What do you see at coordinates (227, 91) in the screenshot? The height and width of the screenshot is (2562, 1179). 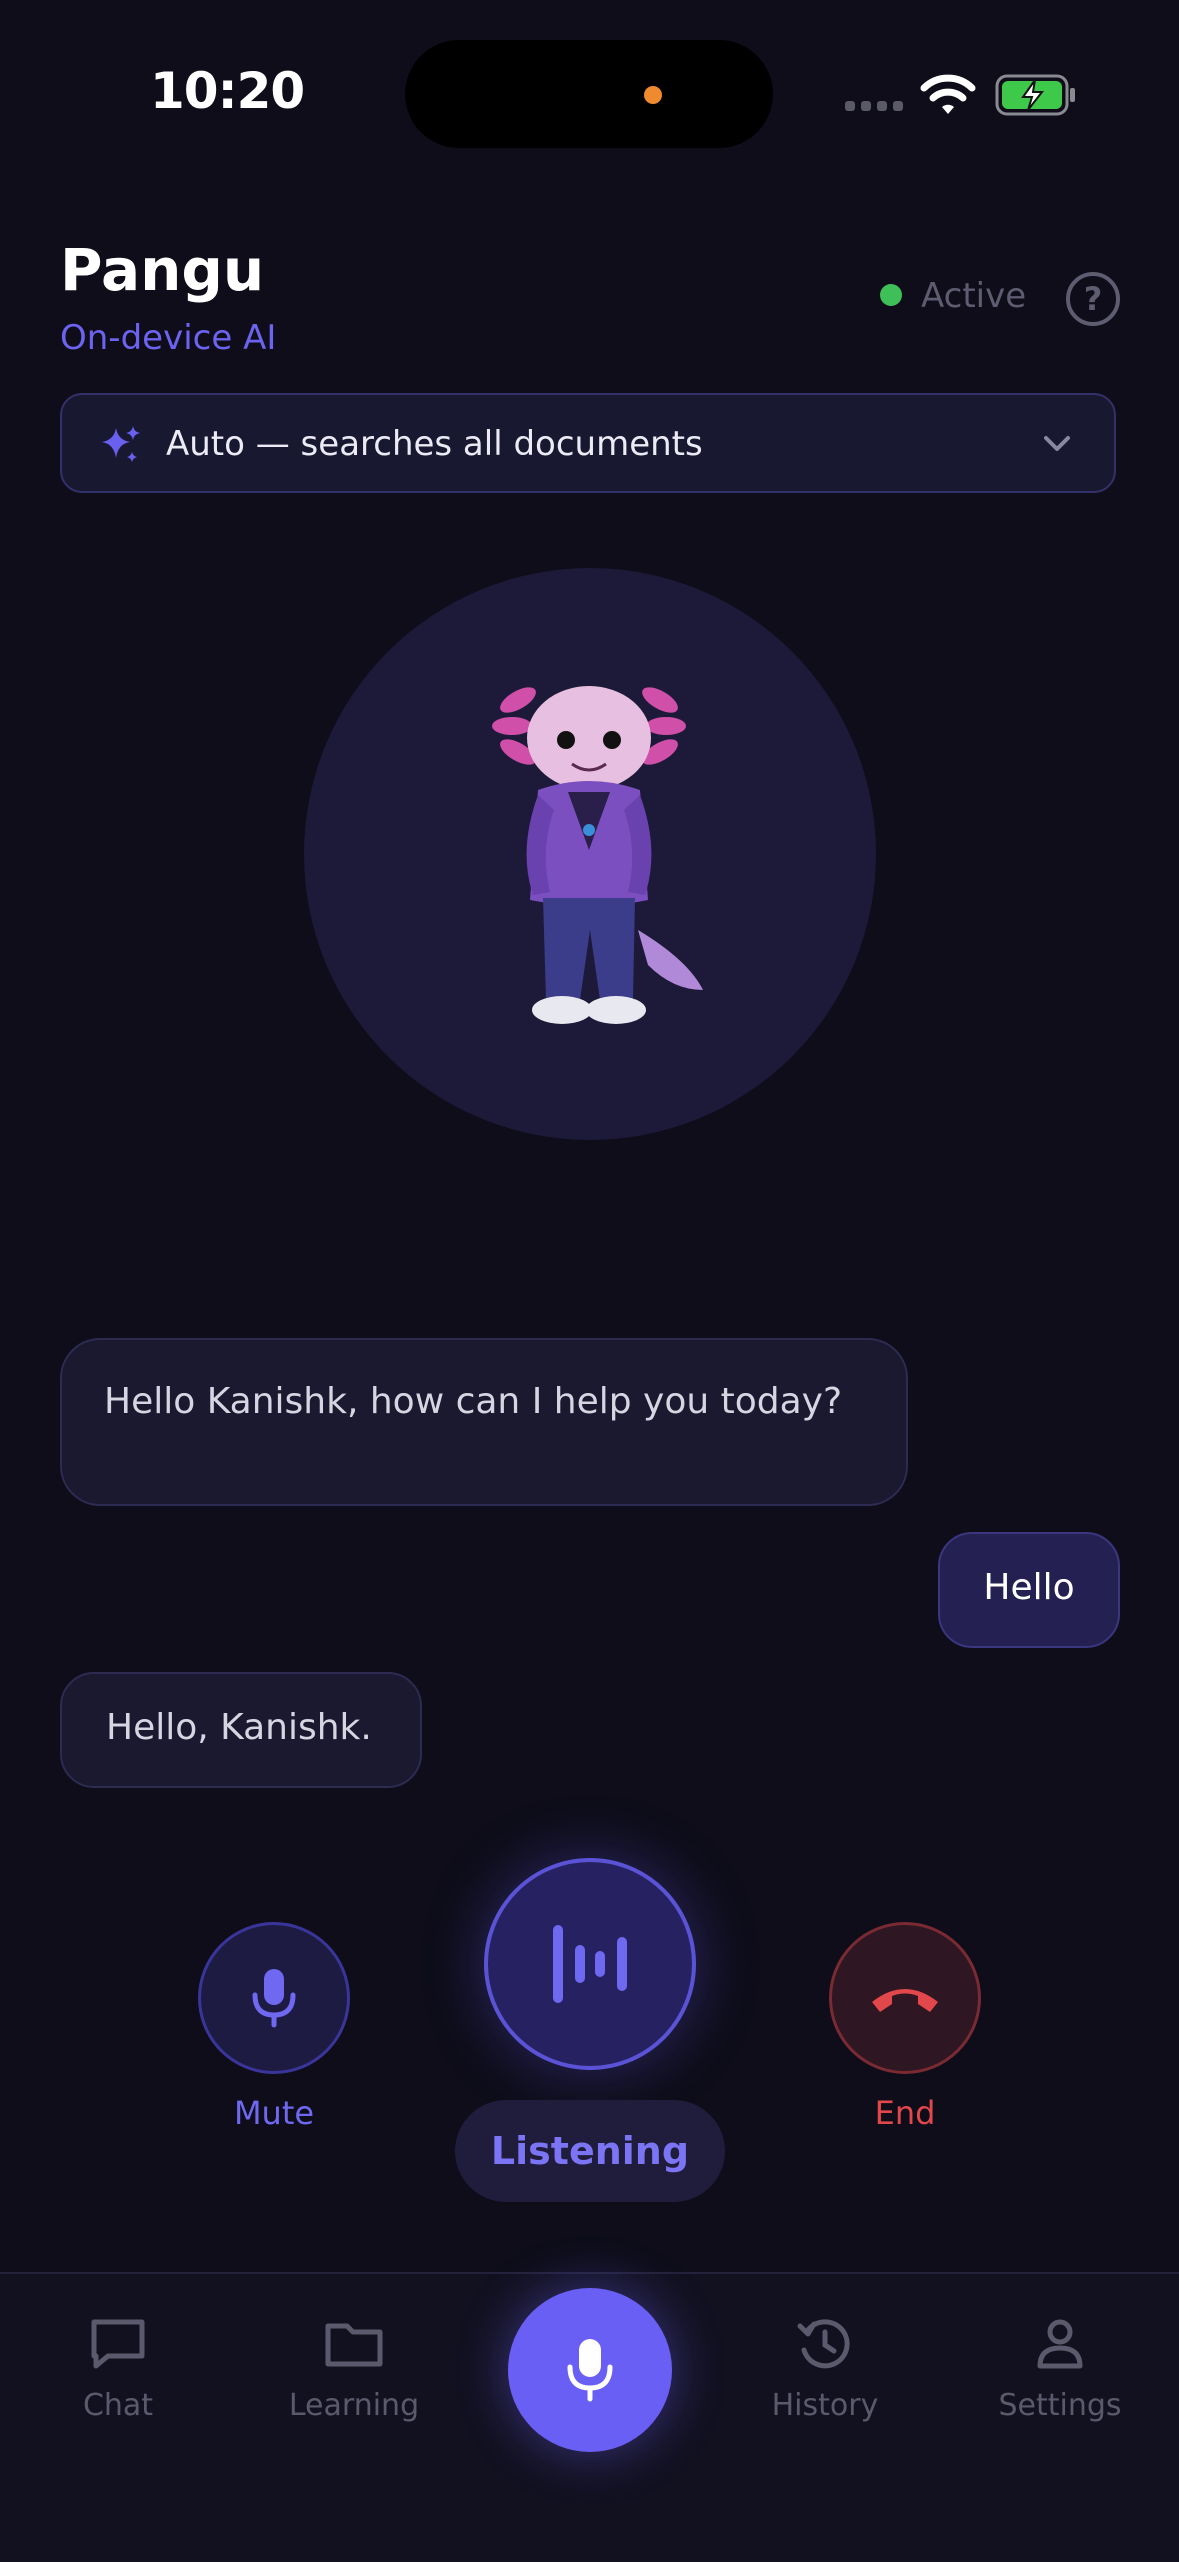 I see `status-time: 10:20` at bounding box center [227, 91].